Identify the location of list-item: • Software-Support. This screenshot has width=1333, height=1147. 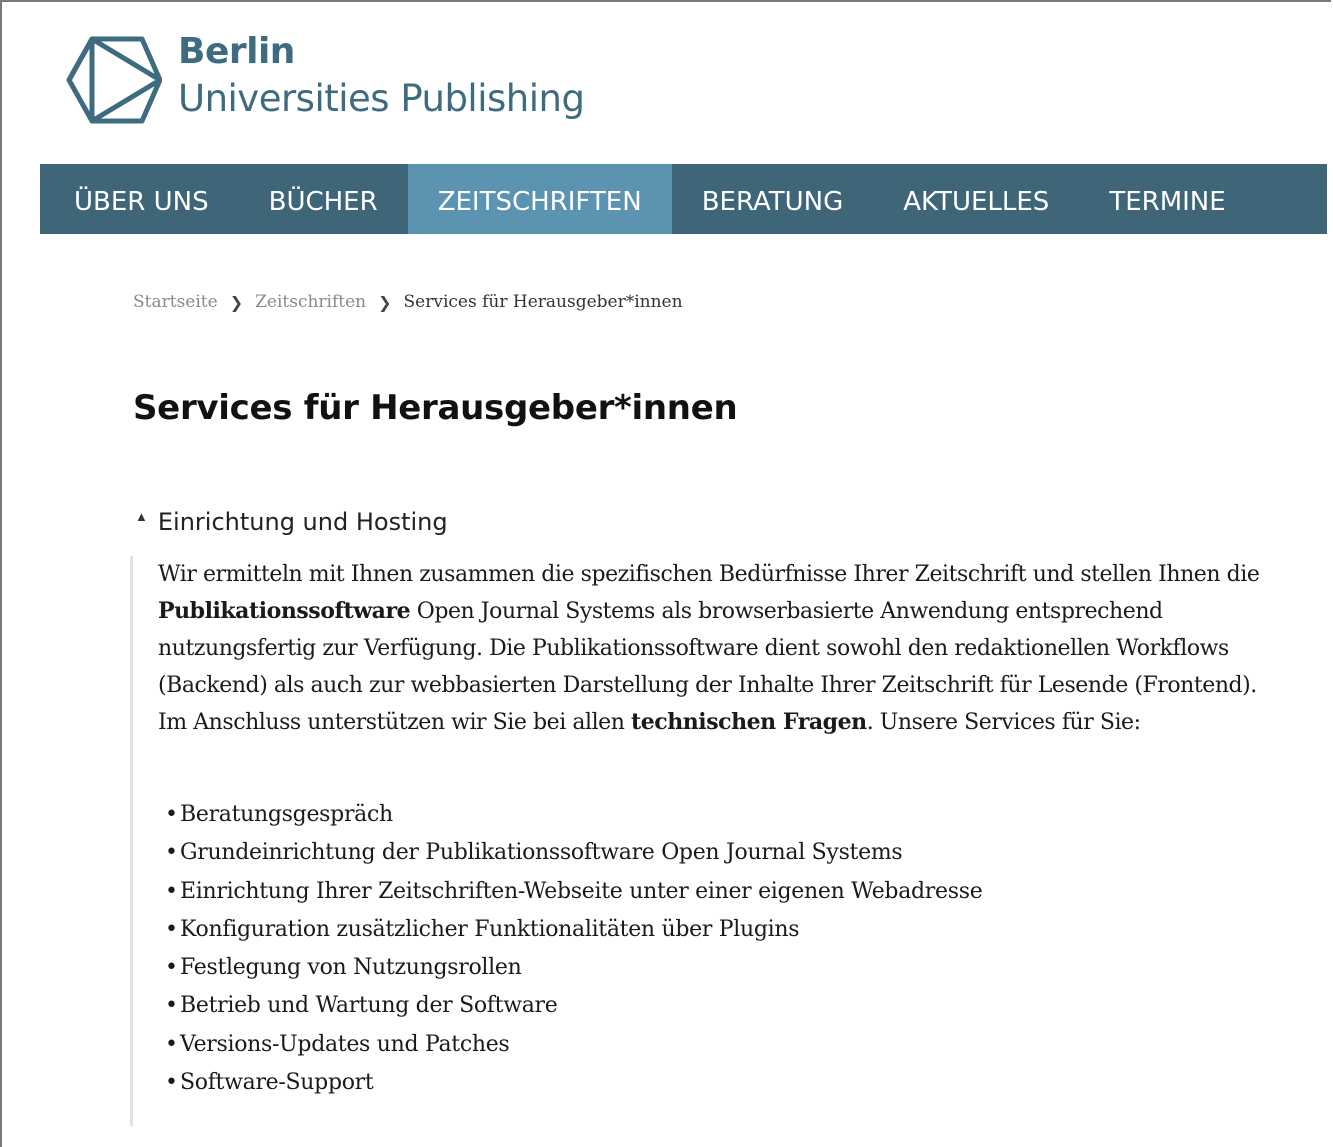
(269, 1083).